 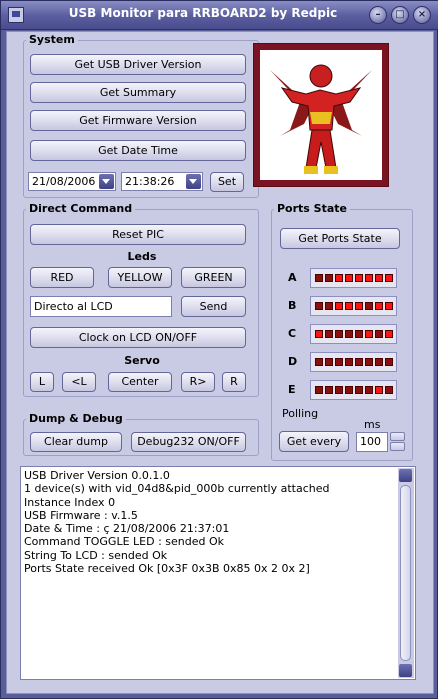 I want to click on minimize-icon: –, so click(x=378, y=14).